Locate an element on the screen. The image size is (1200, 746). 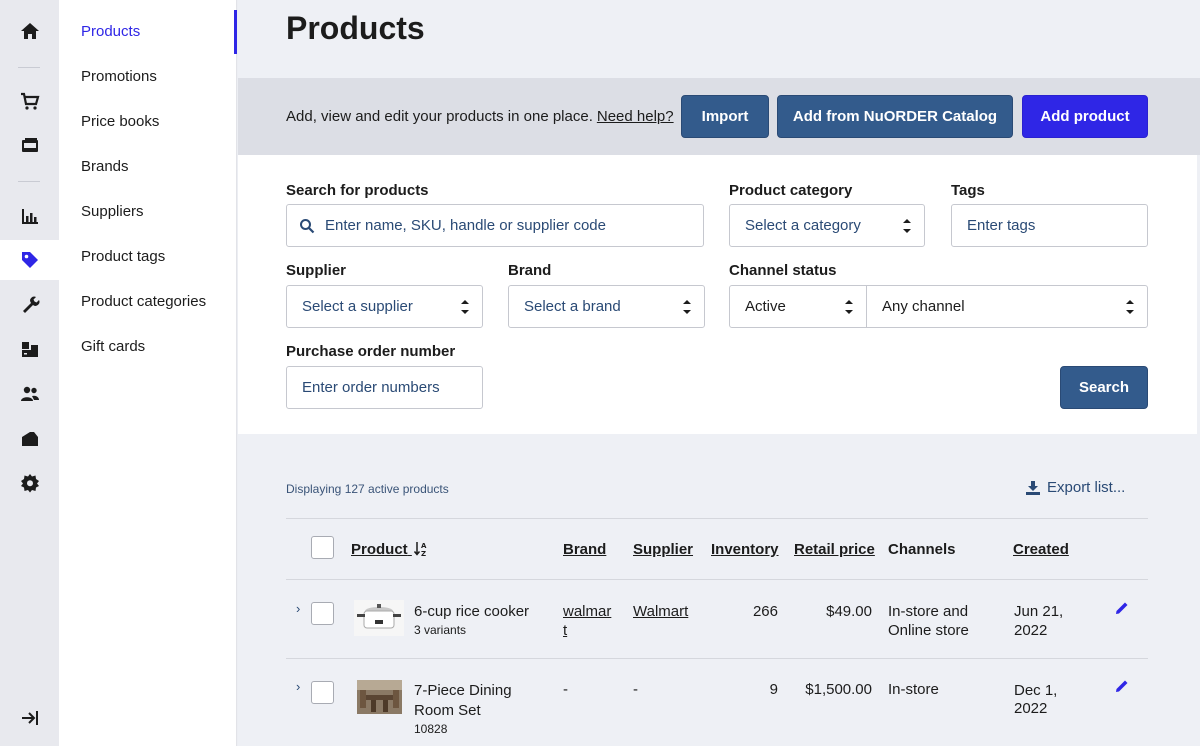
brand-select-value: Select a brand is located at coordinates (572, 306).